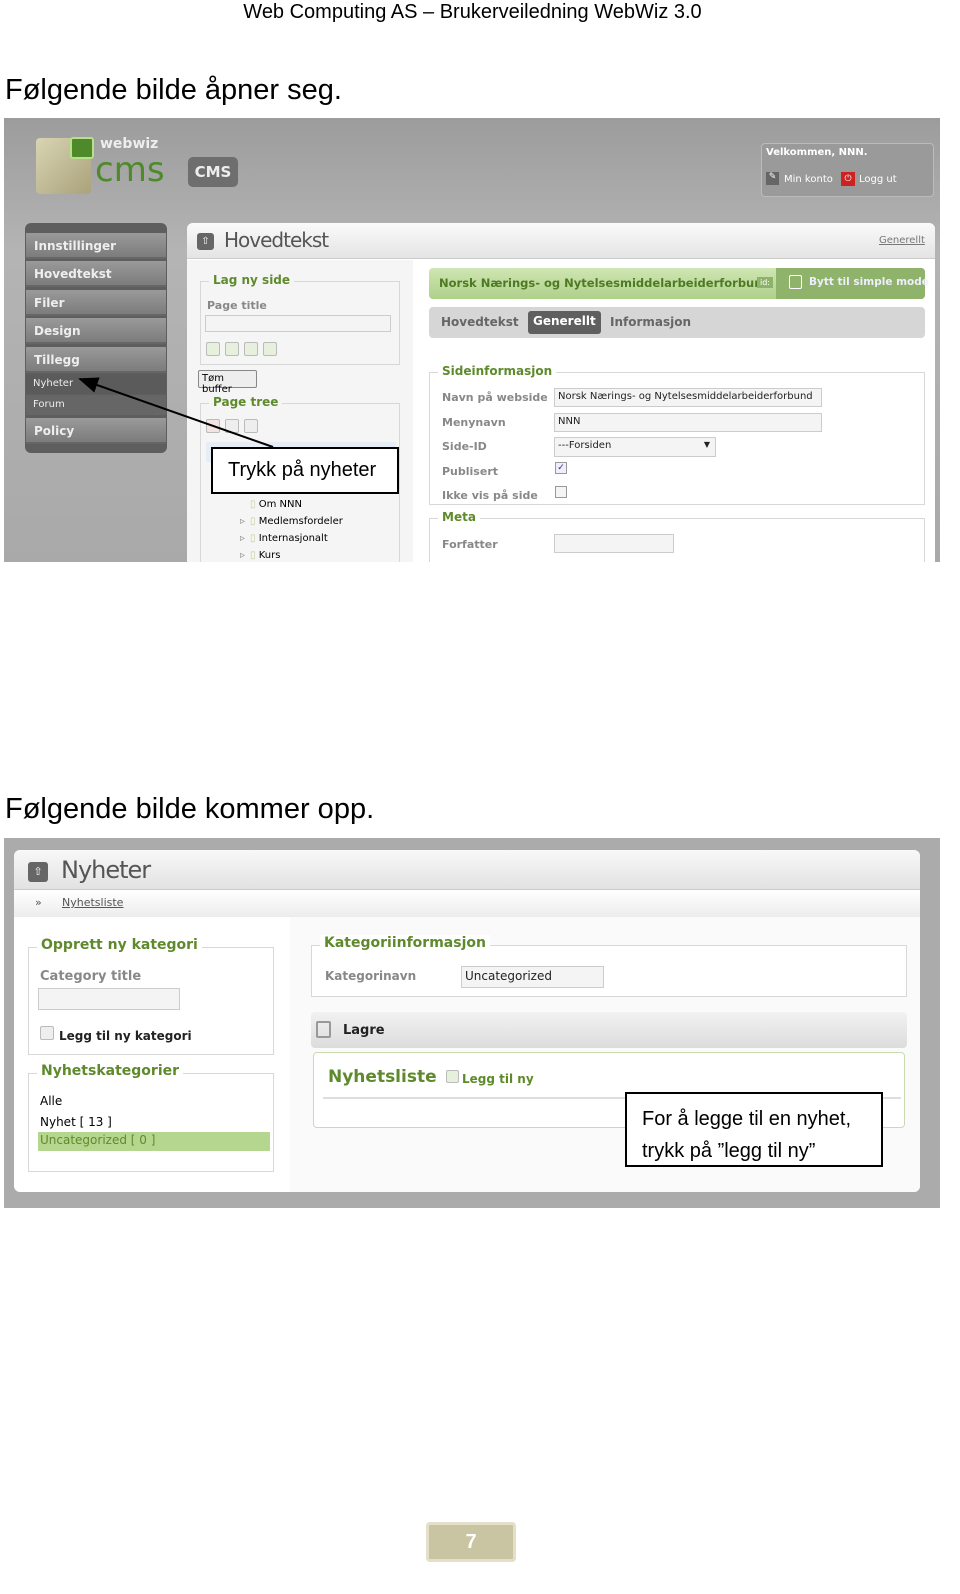 This screenshot has width=960, height=1594. Describe the element at coordinates (106, 870) in the screenshot. I see `nyheter-title: Nyheter` at that location.